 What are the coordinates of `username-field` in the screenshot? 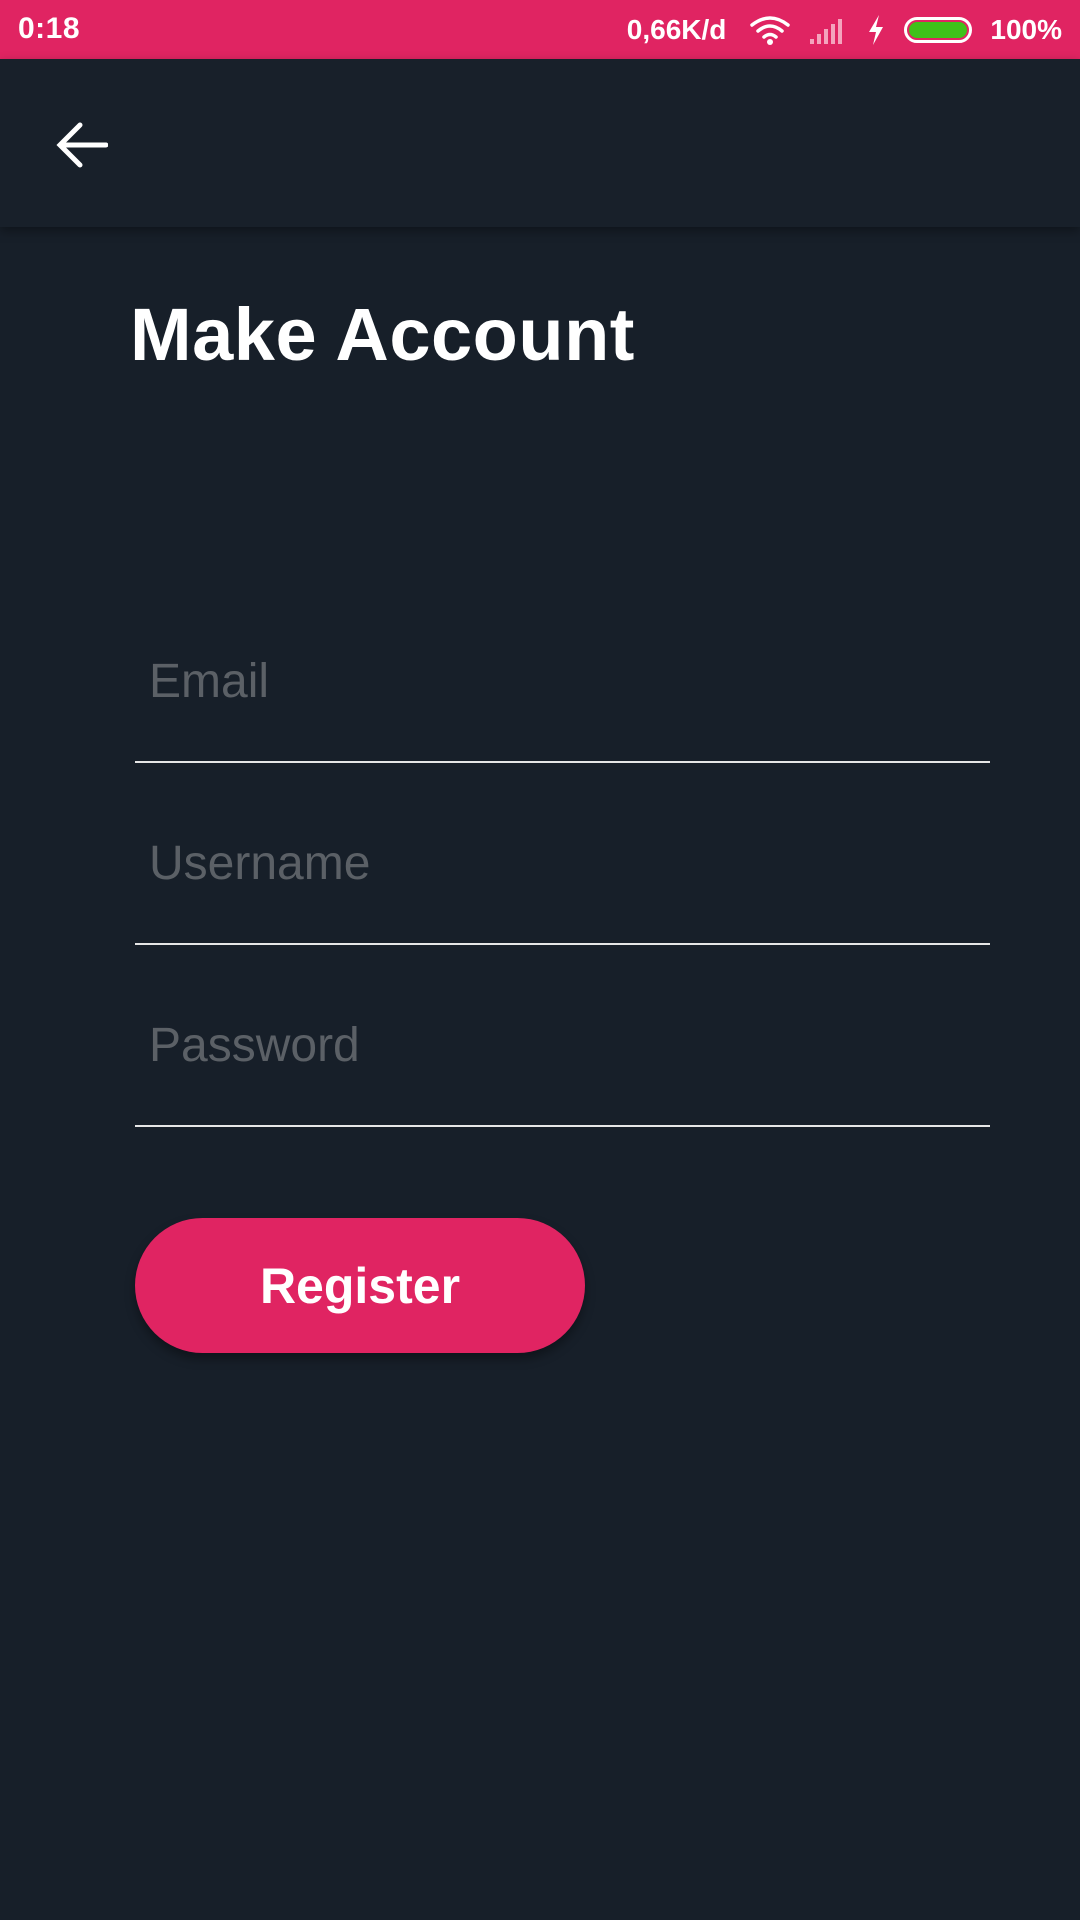 It's located at (562, 885).